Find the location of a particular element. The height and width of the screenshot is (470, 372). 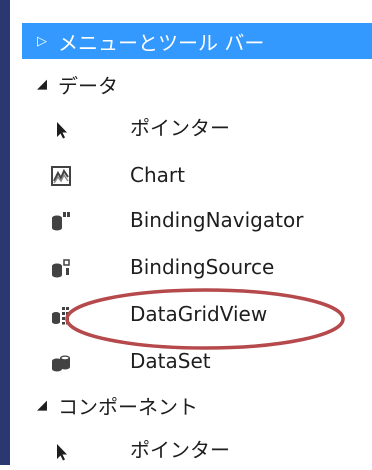

group-label: コンポーネント is located at coordinates (128, 406).